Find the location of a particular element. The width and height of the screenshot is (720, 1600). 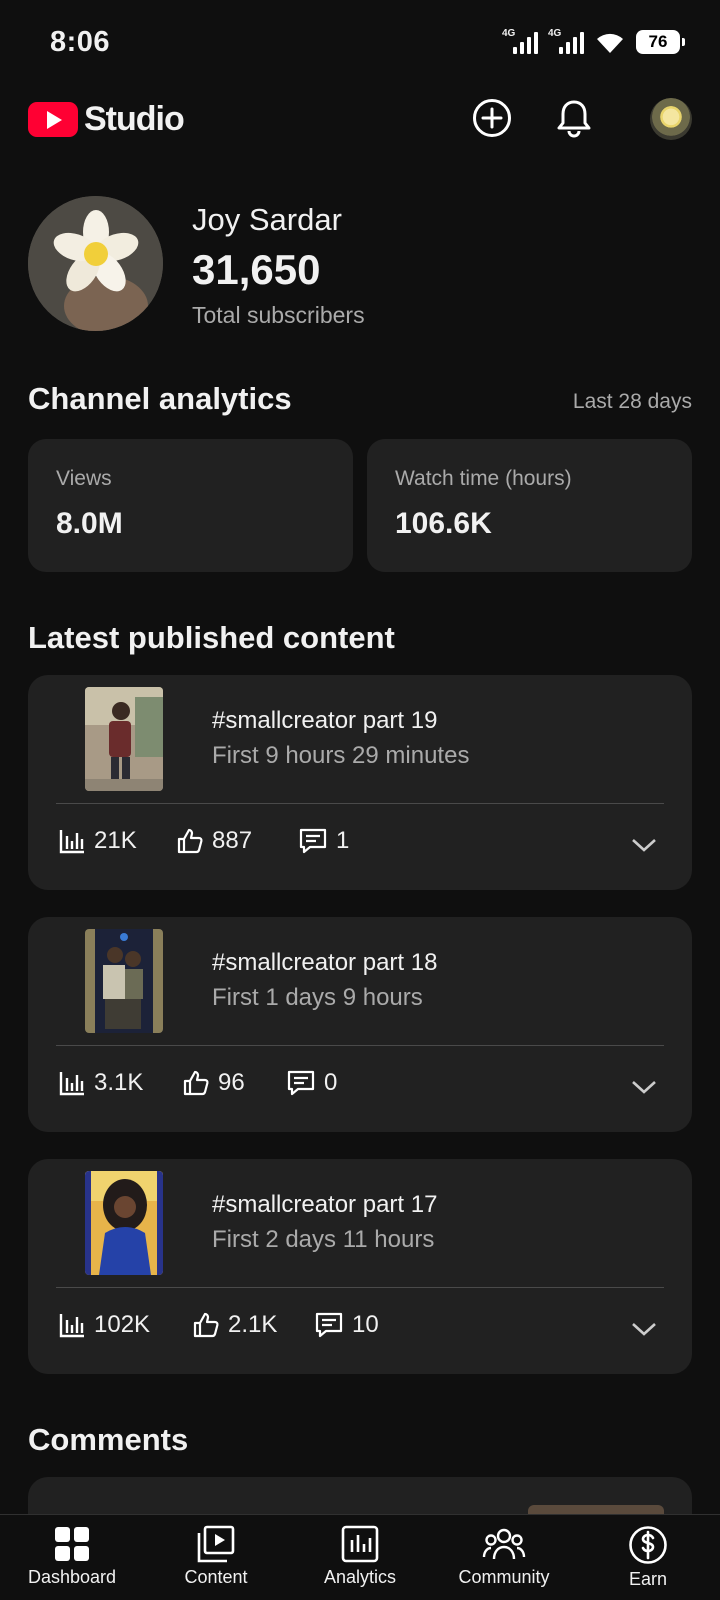

views-metric: 21K is located at coordinates (97, 841).